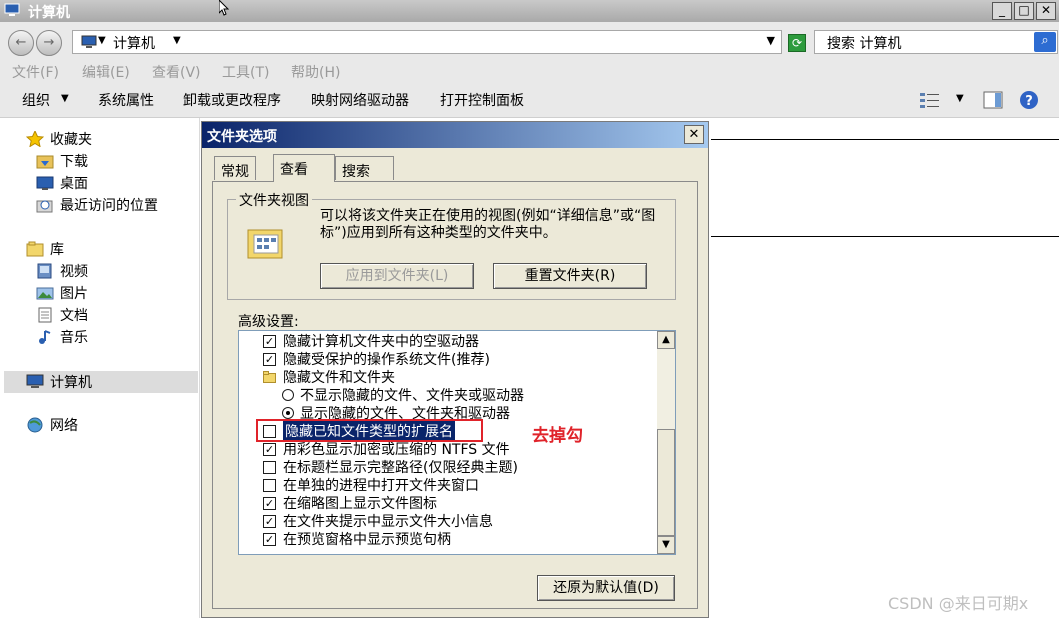  I want to click on setting-row: ✓ 在文件夹提示中显示文件大小信息, so click(366, 521).